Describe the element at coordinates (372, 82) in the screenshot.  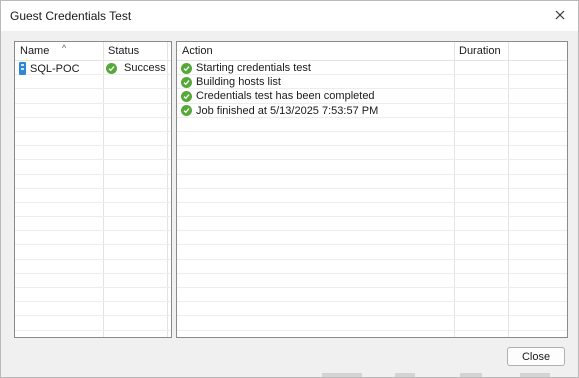
I see `table-row: Building hosts list` at that location.